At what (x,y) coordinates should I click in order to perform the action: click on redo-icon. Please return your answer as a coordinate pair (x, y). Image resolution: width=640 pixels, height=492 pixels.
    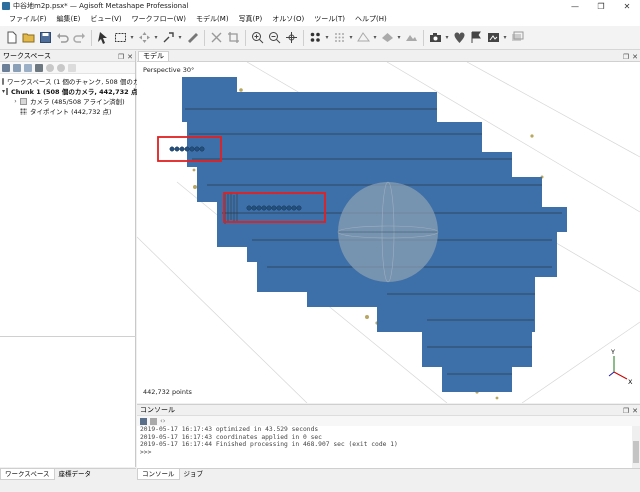
    Looking at the image, I should click on (79, 37).